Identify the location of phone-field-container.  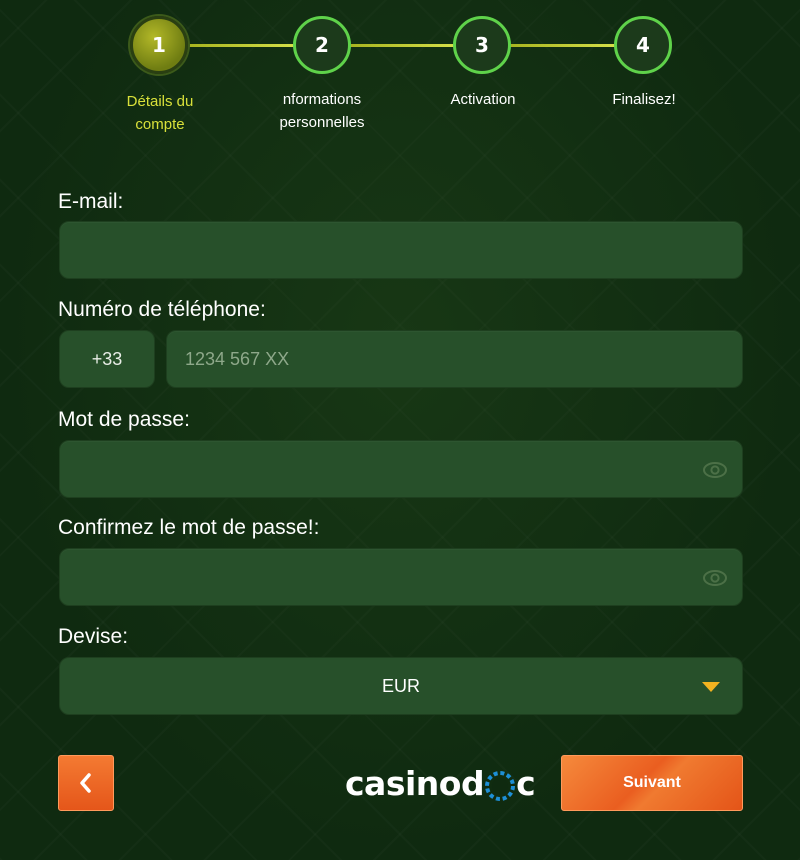
(454, 359).